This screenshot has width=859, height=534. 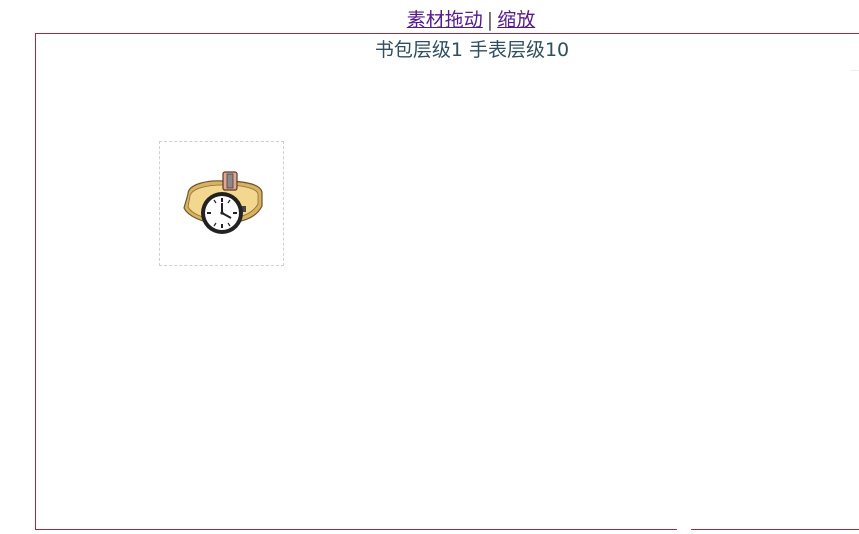 I want to click on watch-icon, so click(x=223, y=202).